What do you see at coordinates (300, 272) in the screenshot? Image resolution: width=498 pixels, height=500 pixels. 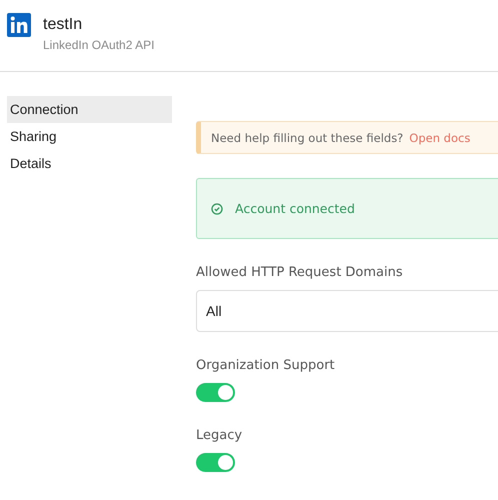 I see `field-label: Allowed HTTP Request Domains` at bounding box center [300, 272].